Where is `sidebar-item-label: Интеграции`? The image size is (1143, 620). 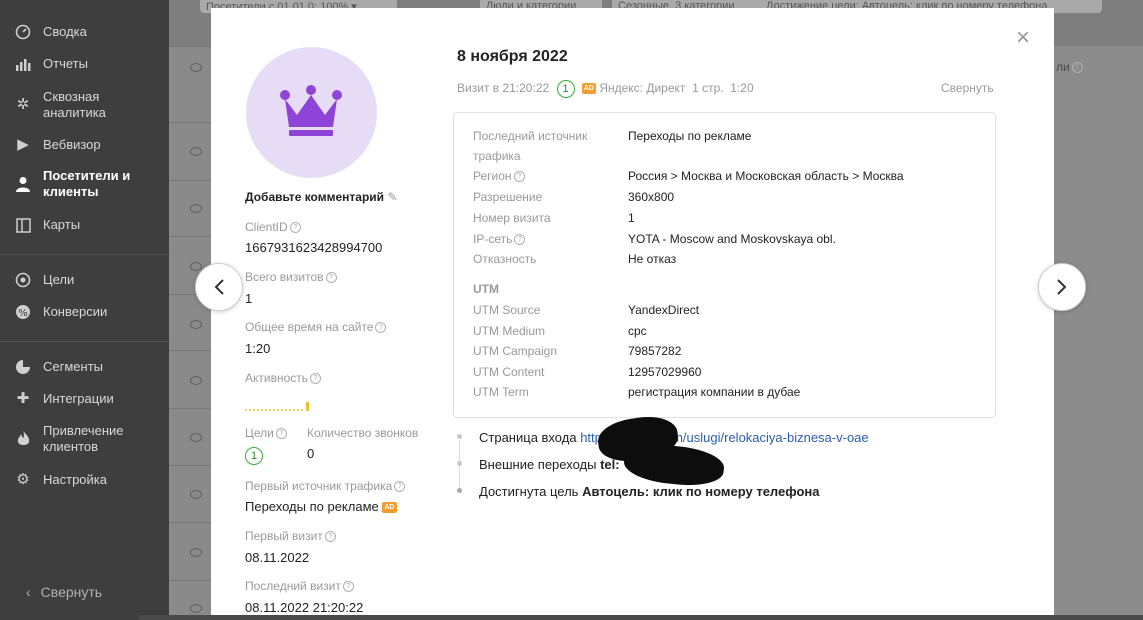
sidebar-item-label: Интеграции is located at coordinates (78, 398).